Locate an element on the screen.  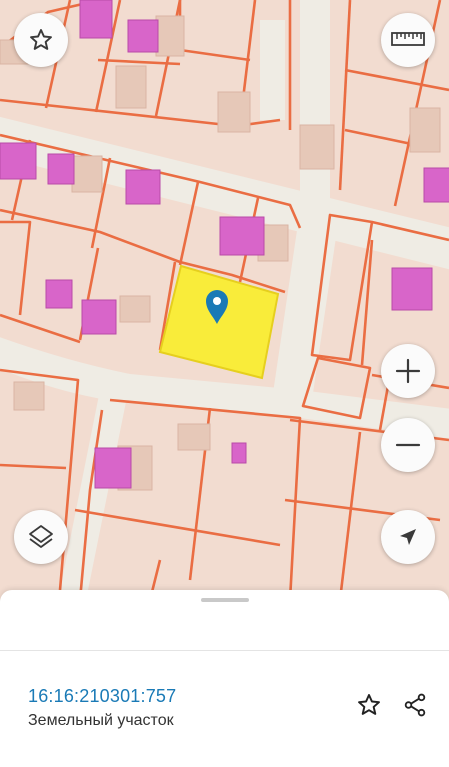
sheet-drag-handle is located at coordinates (225, 600).